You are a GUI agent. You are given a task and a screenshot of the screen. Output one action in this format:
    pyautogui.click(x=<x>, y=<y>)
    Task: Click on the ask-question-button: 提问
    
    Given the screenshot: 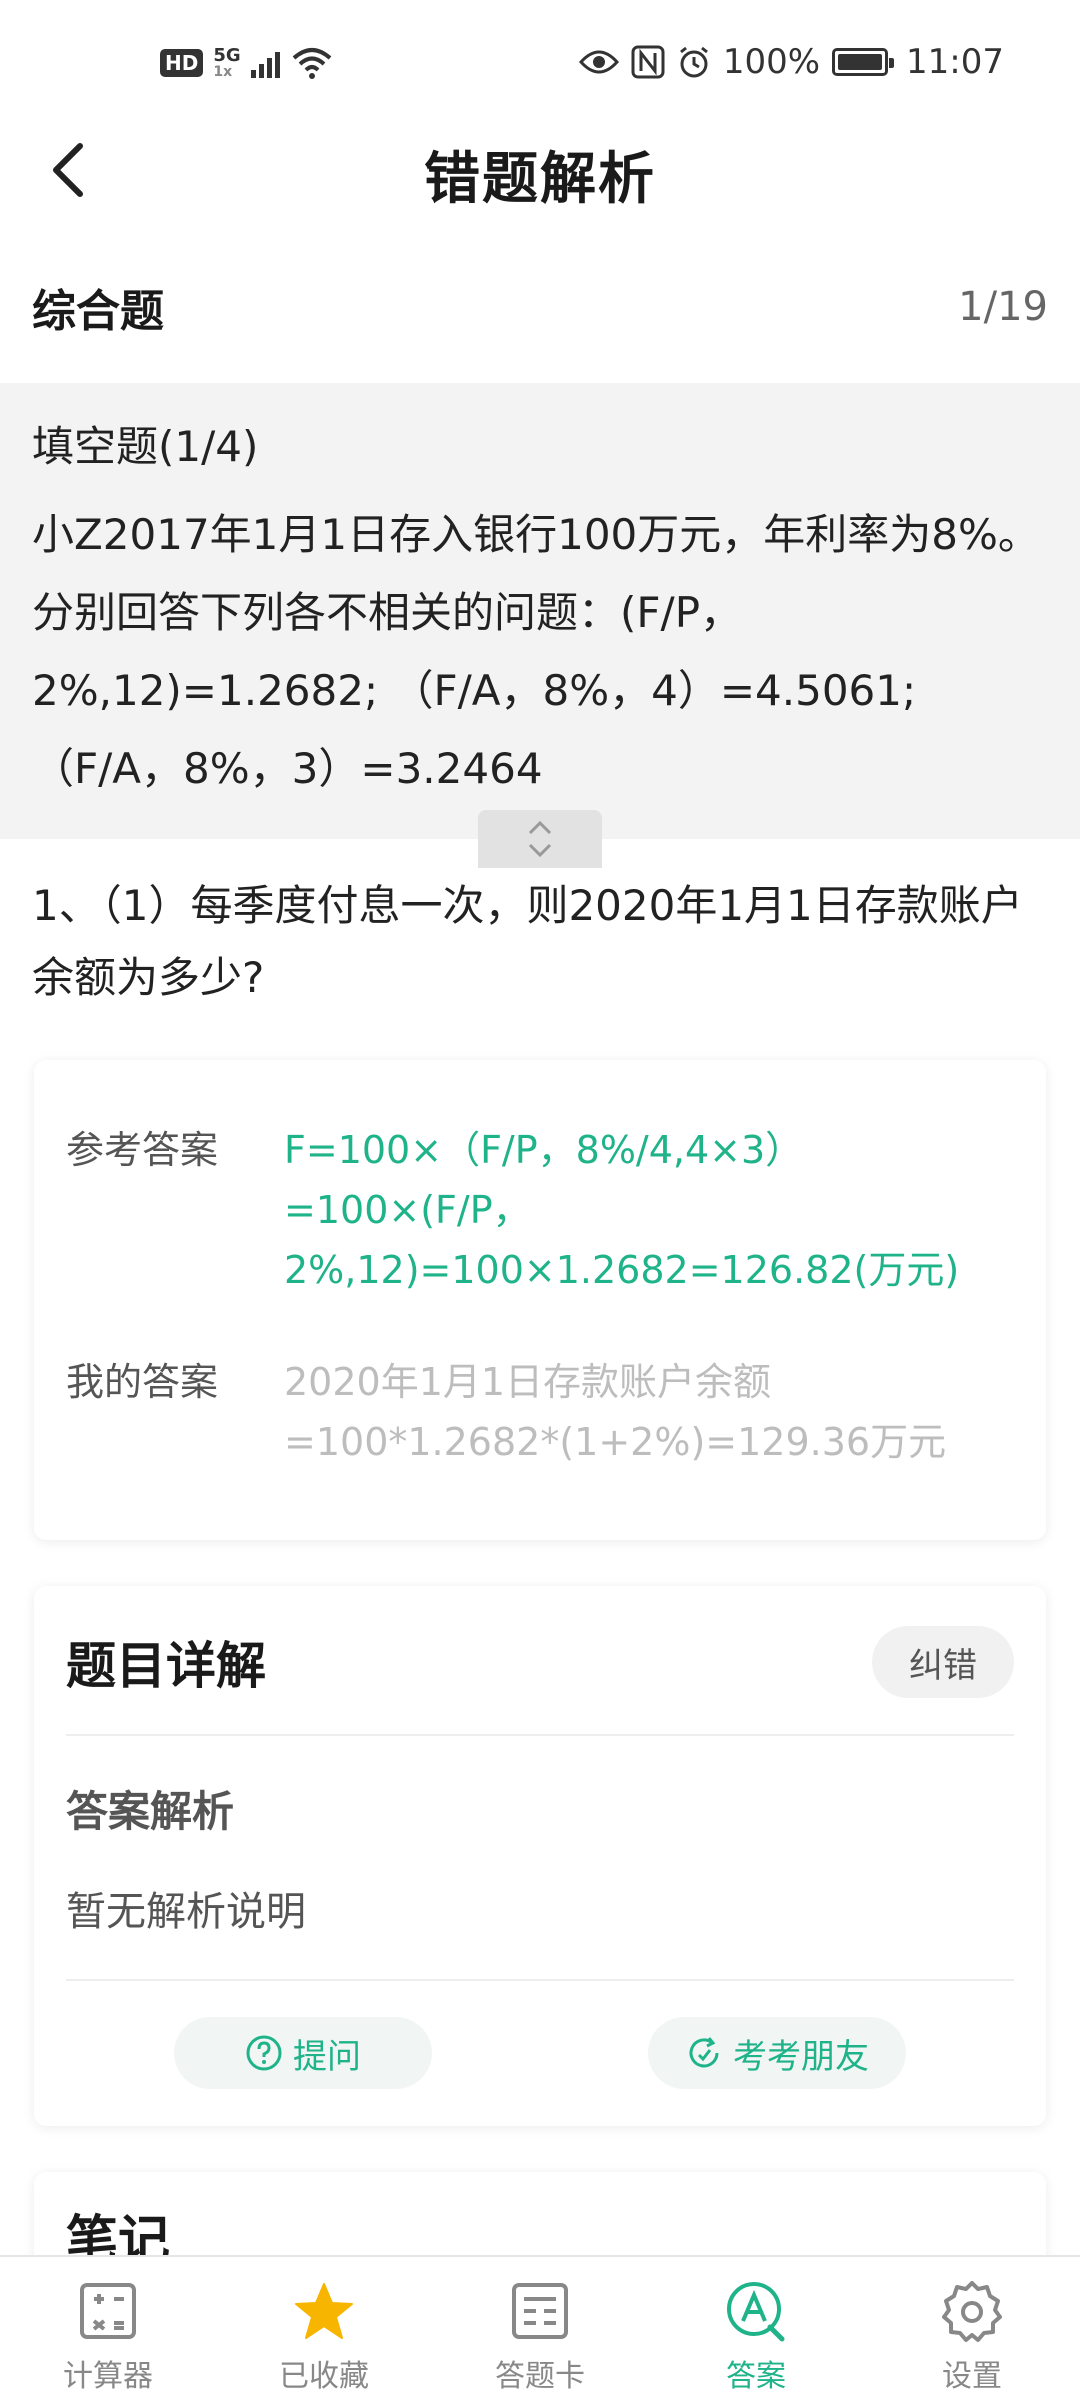 What is the action you would take?
    pyautogui.click(x=303, y=2053)
    